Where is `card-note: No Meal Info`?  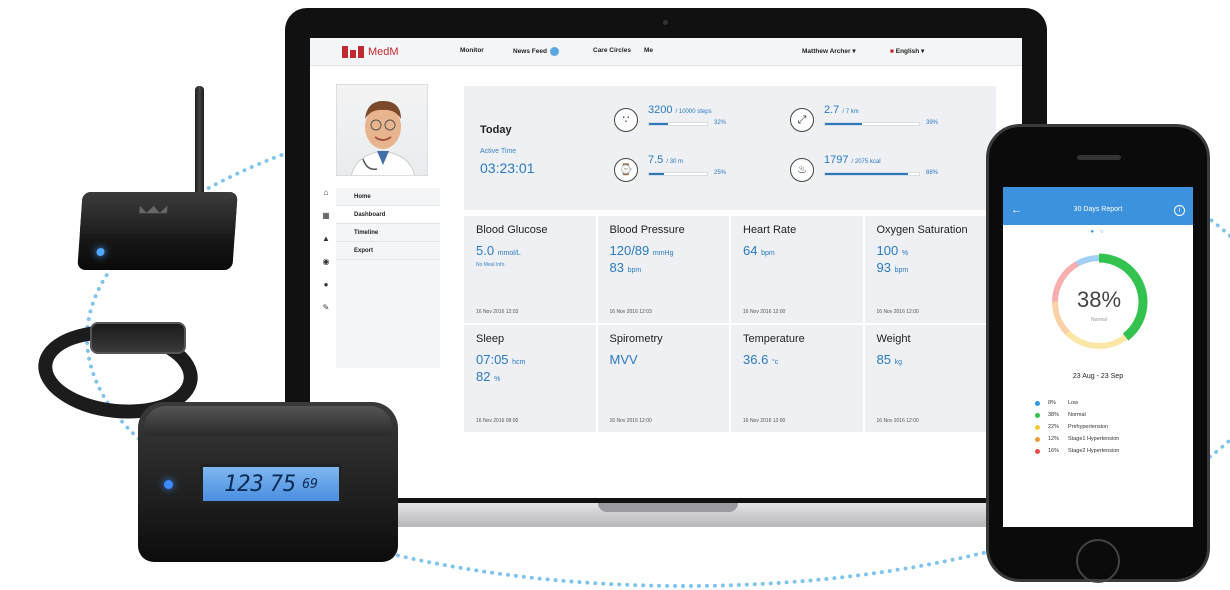
card-note: No Meal Info is located at coordinates (490, 265).